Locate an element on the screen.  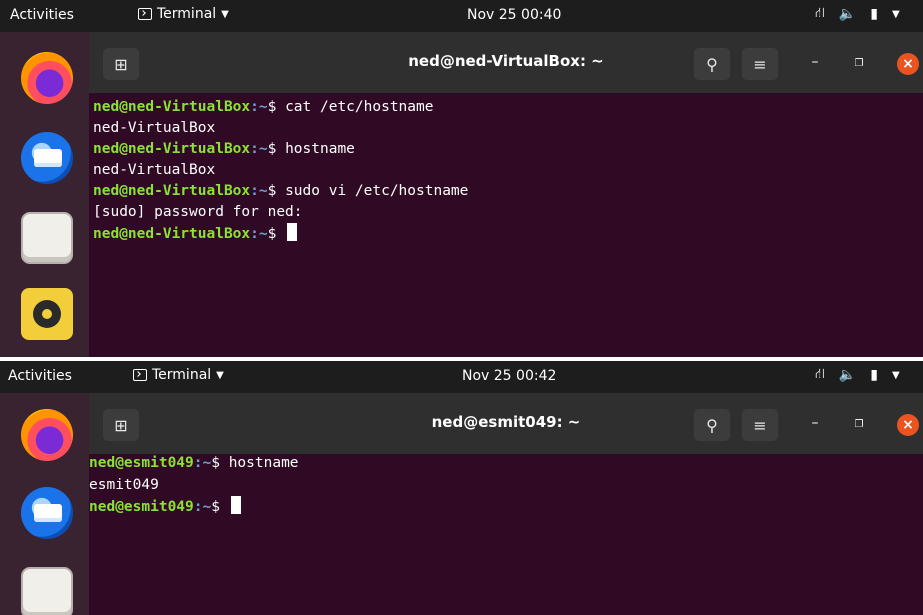
rhythmbox-icon is located at coordinates (47, 314).